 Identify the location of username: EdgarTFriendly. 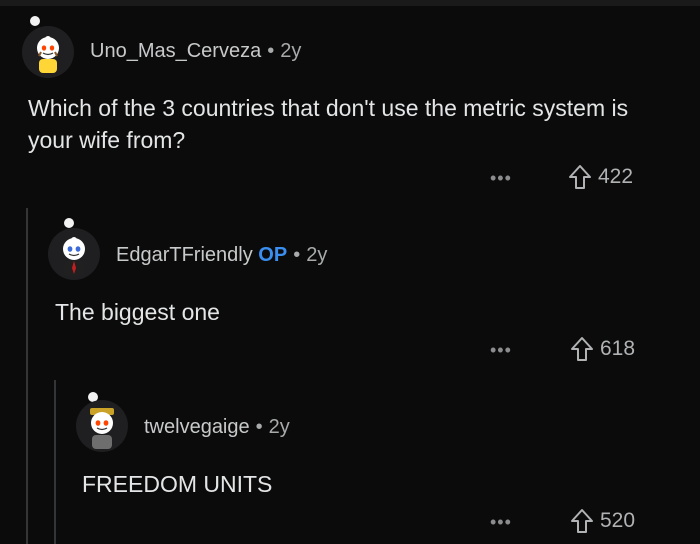
(184, 255).